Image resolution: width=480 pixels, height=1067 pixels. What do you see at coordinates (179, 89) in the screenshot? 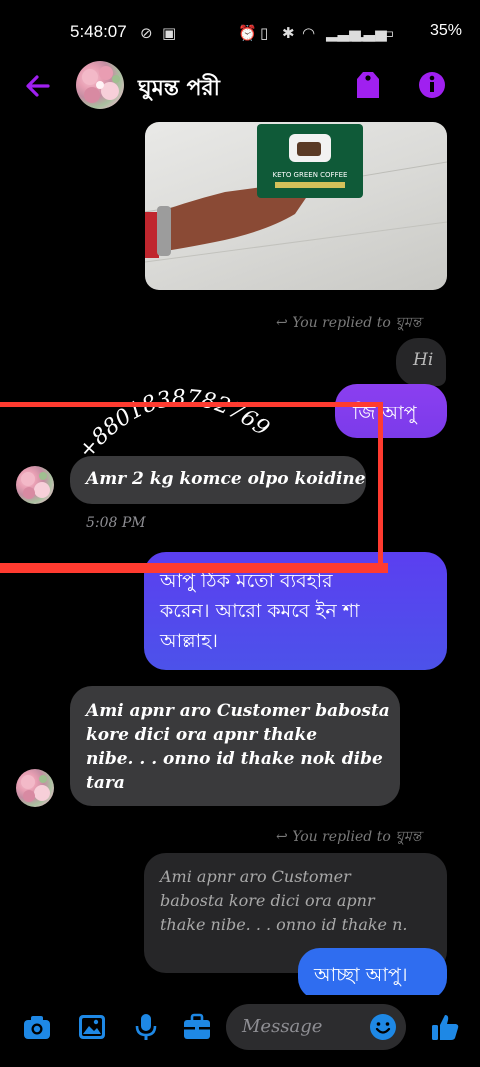
I see `contact-name: ঘুমন্ত পরী` at bounding box center [179, 89].